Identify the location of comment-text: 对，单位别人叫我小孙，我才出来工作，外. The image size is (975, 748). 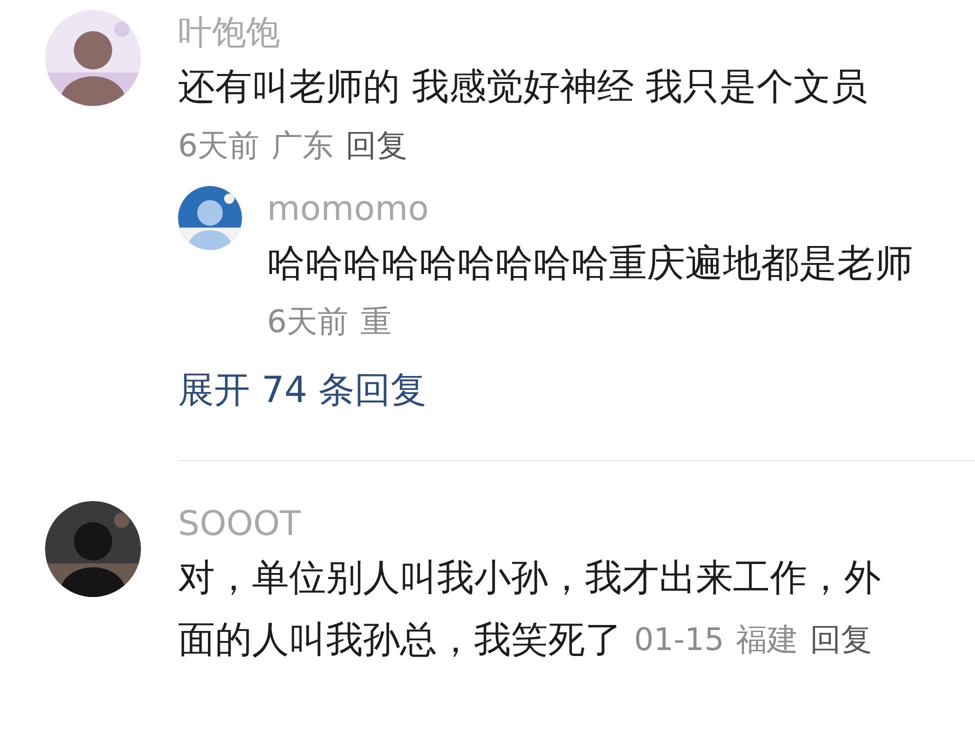
(529, 578).